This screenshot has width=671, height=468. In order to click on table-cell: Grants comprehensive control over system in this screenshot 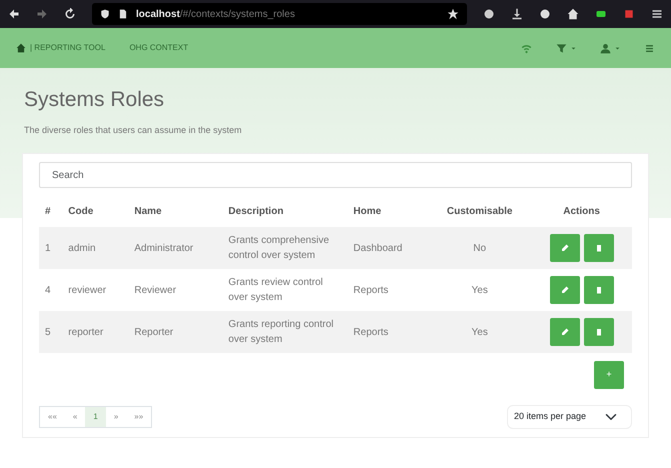, I will do `click(285, 248)`.